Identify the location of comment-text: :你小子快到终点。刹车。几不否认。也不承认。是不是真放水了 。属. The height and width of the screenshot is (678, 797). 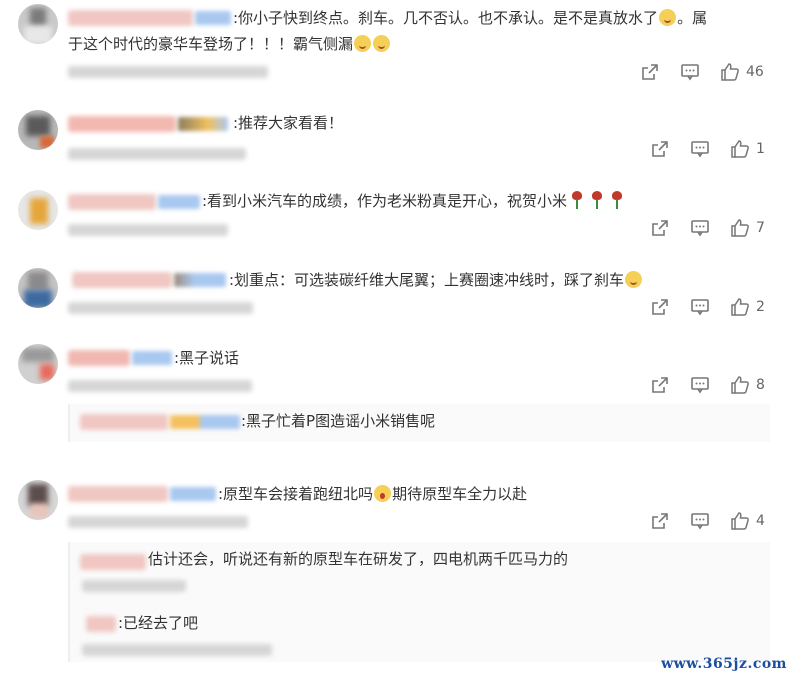
(500, 18).